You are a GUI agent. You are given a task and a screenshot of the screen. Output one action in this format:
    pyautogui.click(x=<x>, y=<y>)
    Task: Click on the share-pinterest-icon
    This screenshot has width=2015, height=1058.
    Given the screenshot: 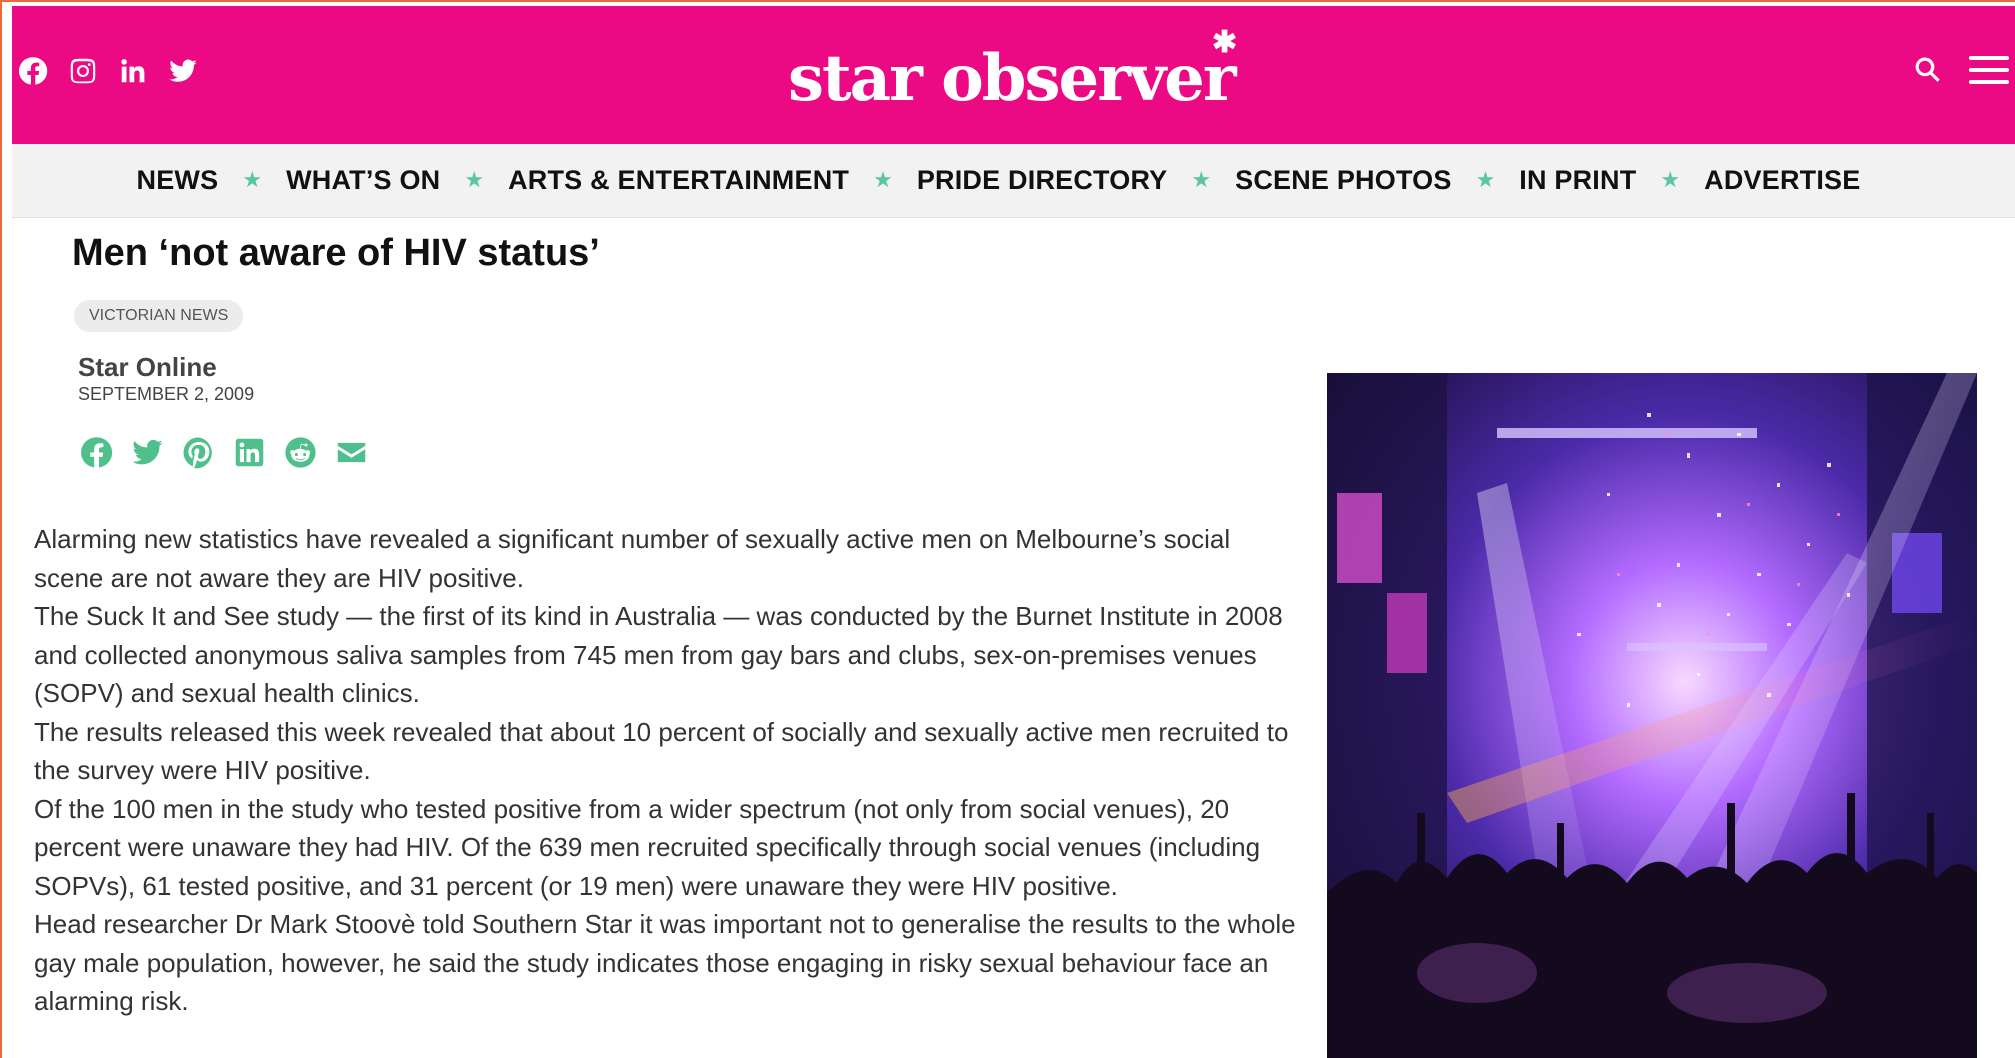 What is the action you would take?
    pyautogui.click(x=198, y=452)
    